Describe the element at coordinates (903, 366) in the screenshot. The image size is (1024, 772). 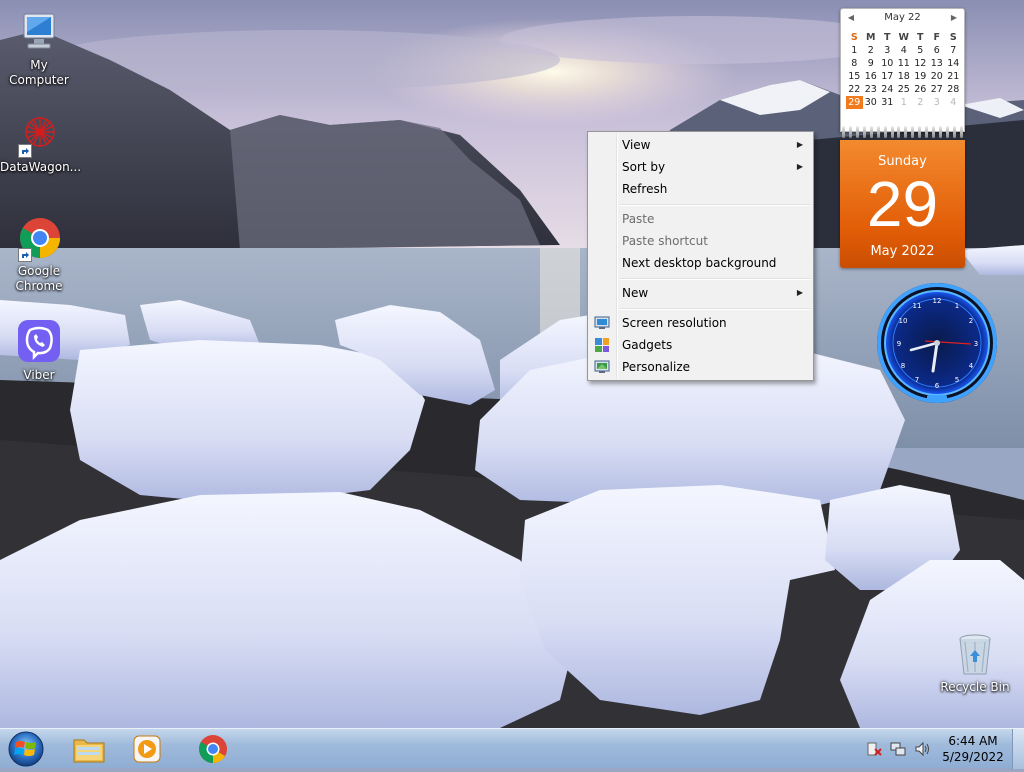
I see `svg-text: 8` at that location.